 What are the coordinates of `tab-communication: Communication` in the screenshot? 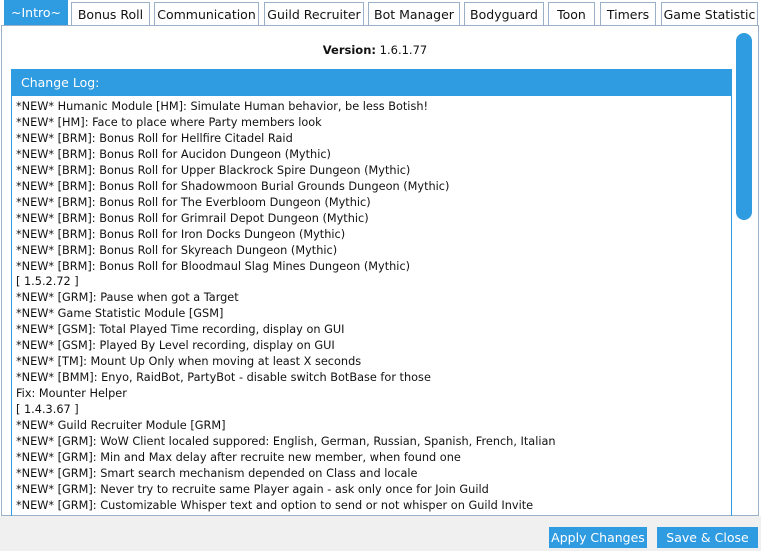 It's located at (206, 14).